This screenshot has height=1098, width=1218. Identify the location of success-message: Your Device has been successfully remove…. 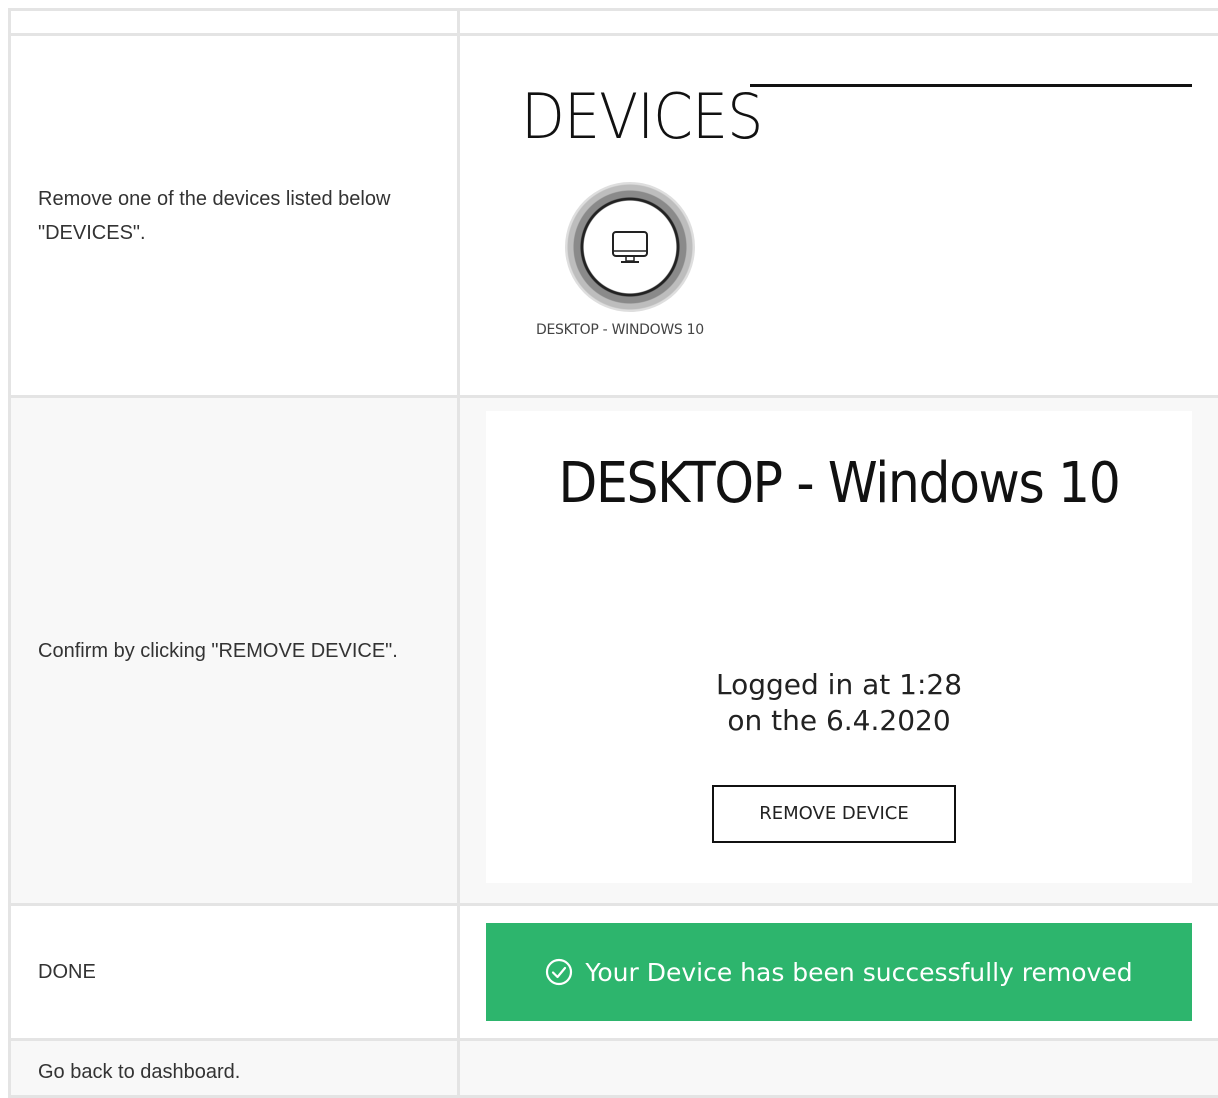
(858, 972).